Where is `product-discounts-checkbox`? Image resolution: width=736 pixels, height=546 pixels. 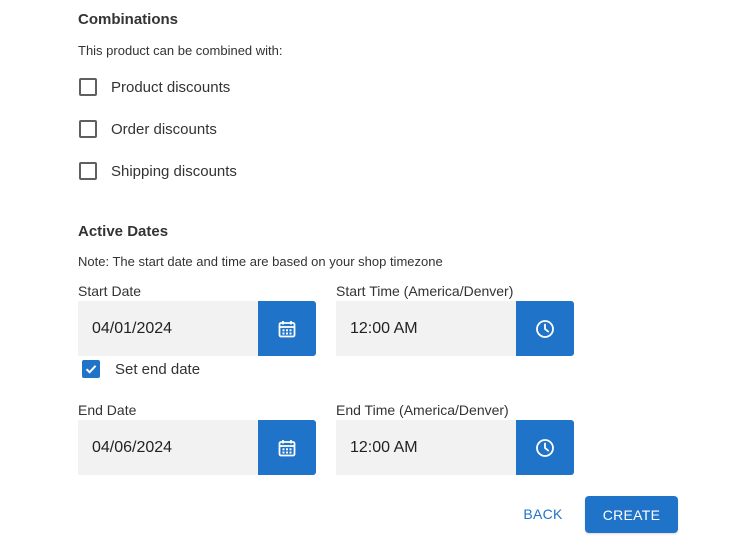
product-discounts-checkbox is located at coordinates (88, 87).